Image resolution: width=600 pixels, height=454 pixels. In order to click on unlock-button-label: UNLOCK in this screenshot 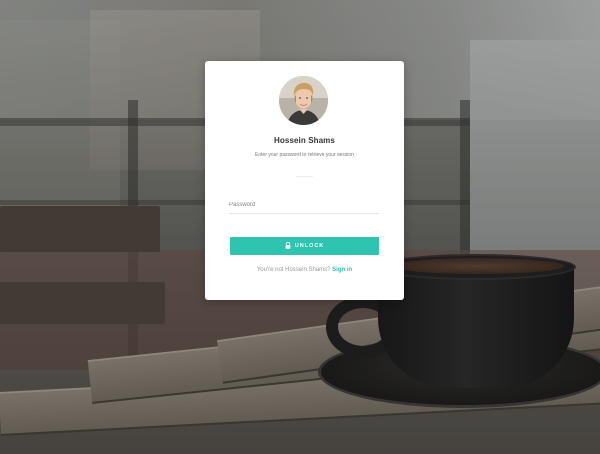, I will do `click(309, 246)`.